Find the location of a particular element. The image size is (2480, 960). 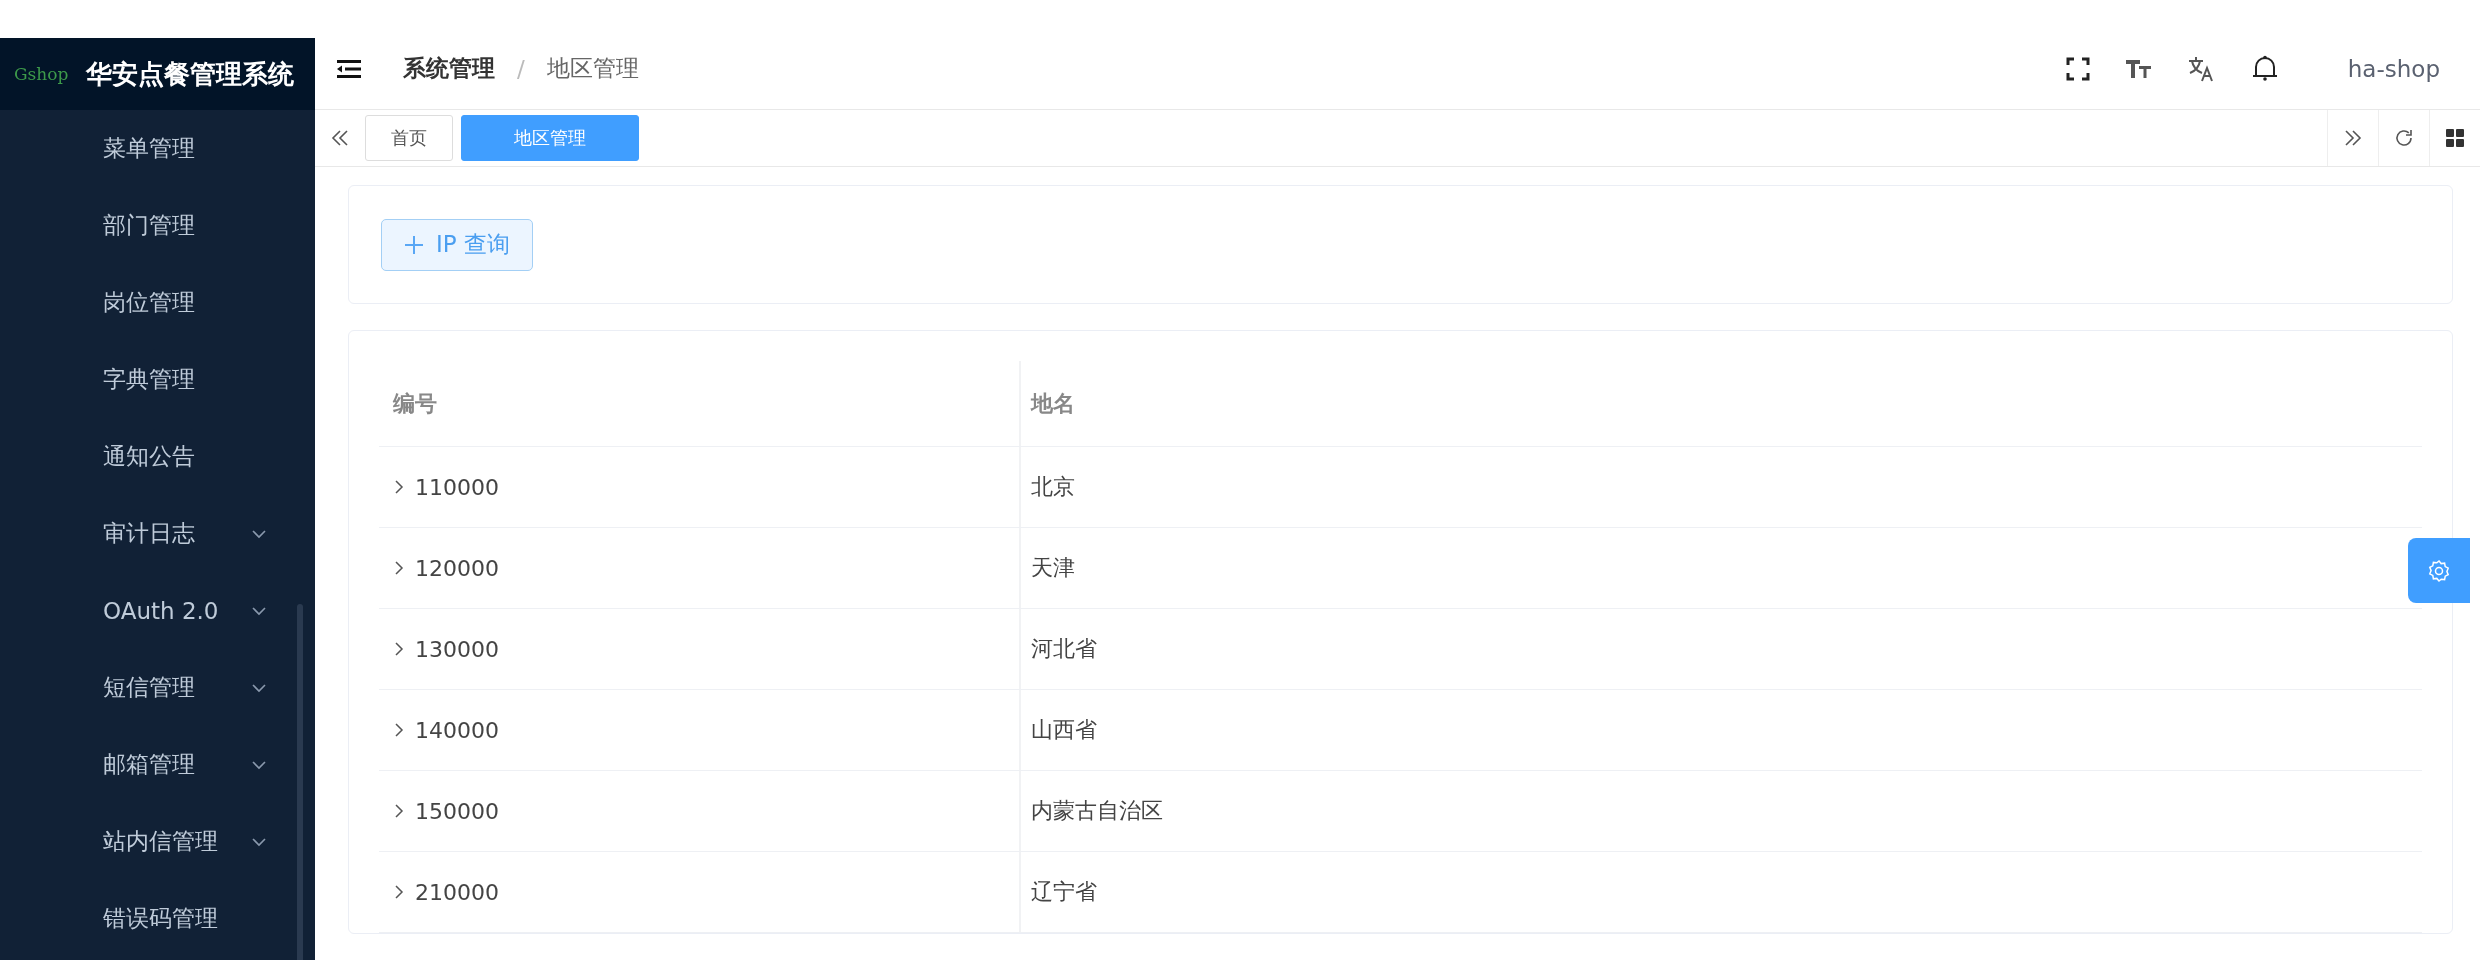

table-cell: 110000 is located at coordinates (457, 487).